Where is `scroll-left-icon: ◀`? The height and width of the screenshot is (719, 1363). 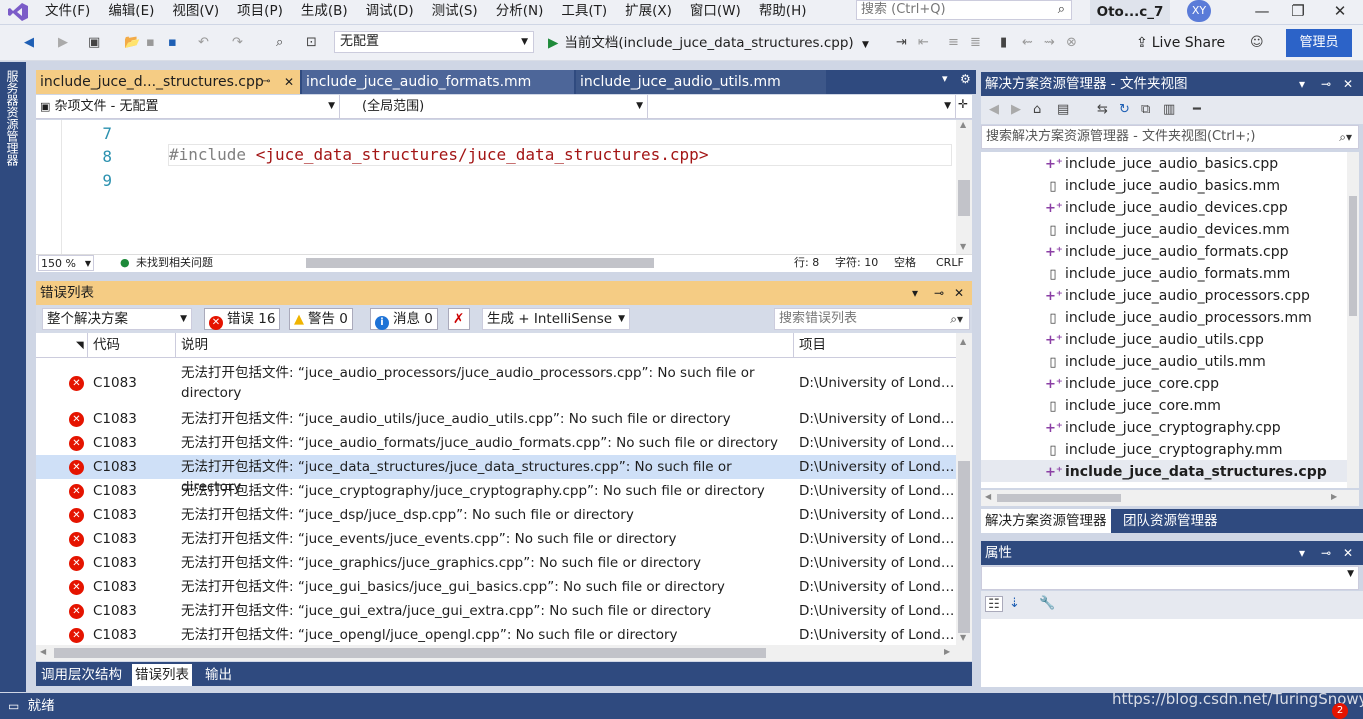
scroll-left-icon: ◀ is located at coordinates (43, 651).